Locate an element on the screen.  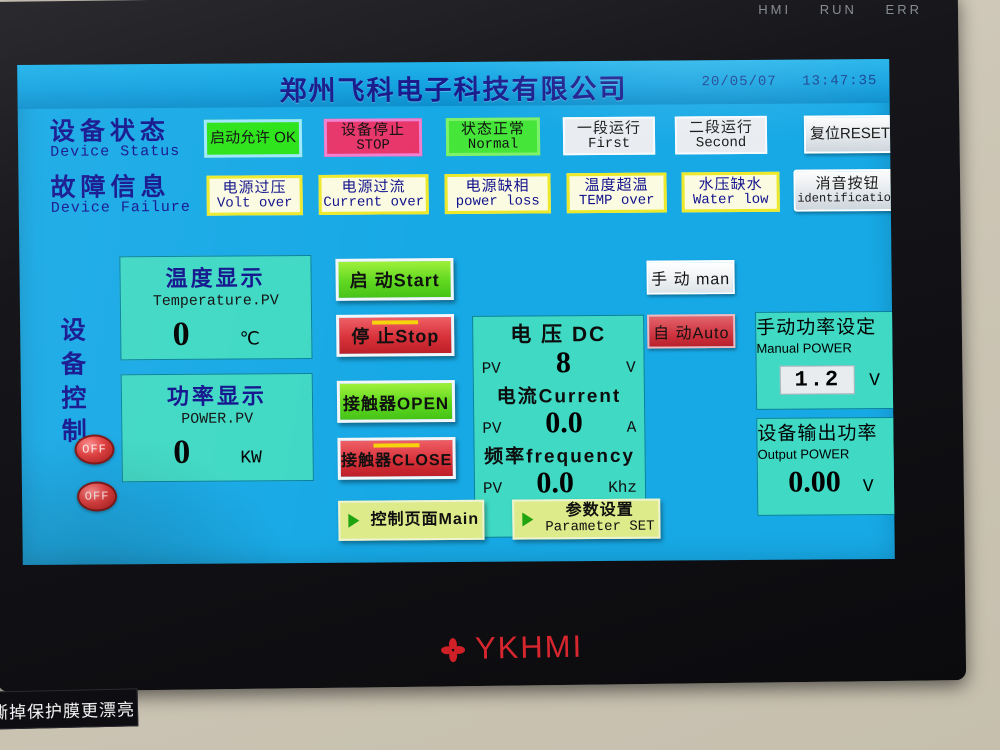
mute-identification-en: identification is located at coordinates (846, 198).